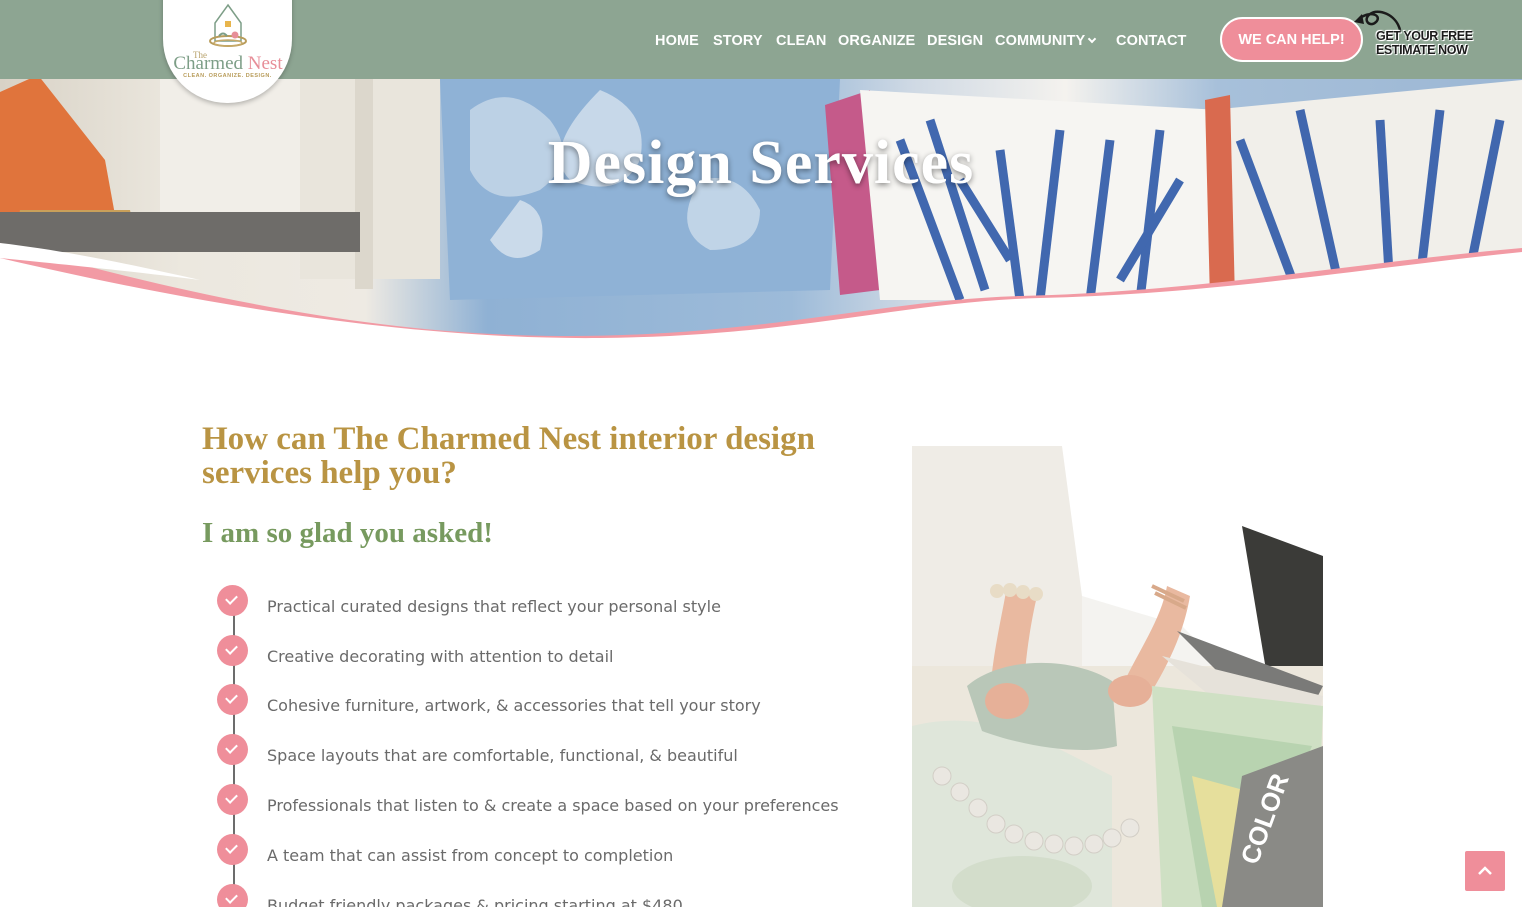  Describe the element at coordinates (876, 41) in the screenshot. I see `nav-item-organize: ORGANIZE` at that location.